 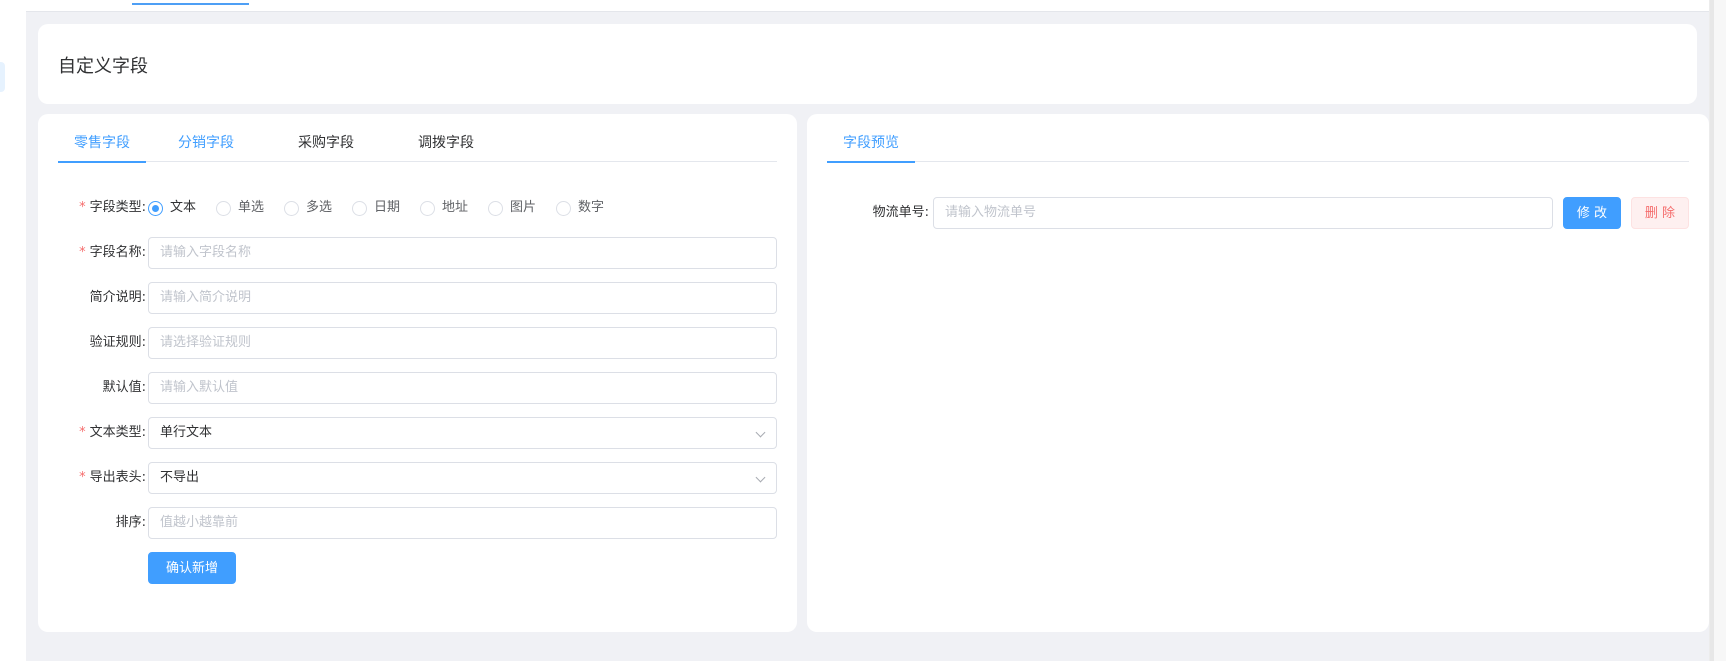 I want to click on default-value-input: 请输入默认值, so click(x=462, y=388).